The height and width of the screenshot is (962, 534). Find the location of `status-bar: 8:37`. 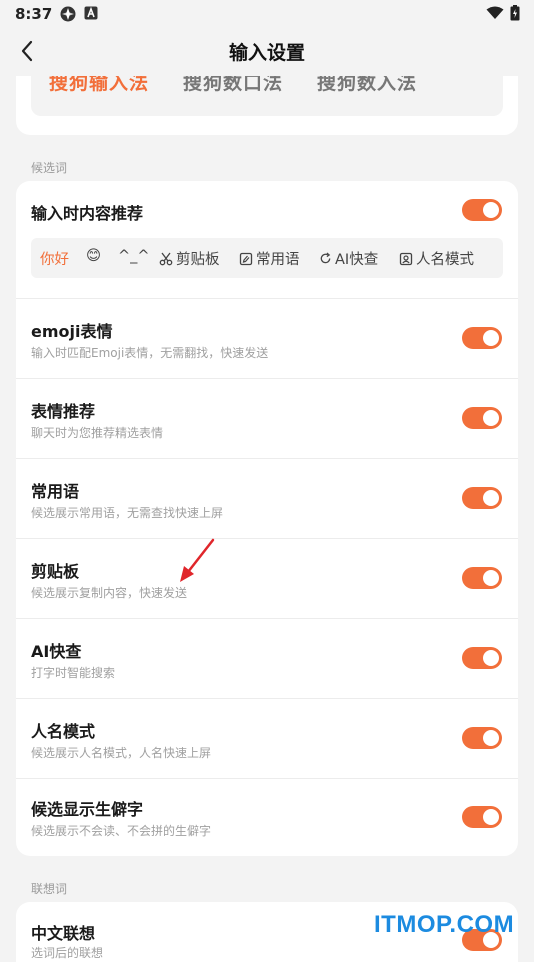

status-bar: 8:37 is located at coordinates (267, 14).